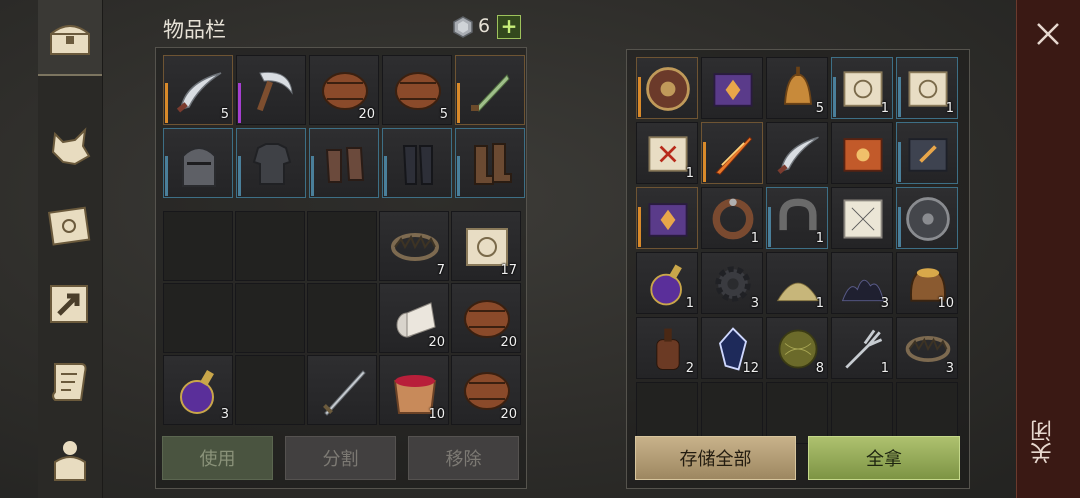  Describe the element at coordinates (340, 458) in the screenshot. I see `split-button: 分割` at that location.